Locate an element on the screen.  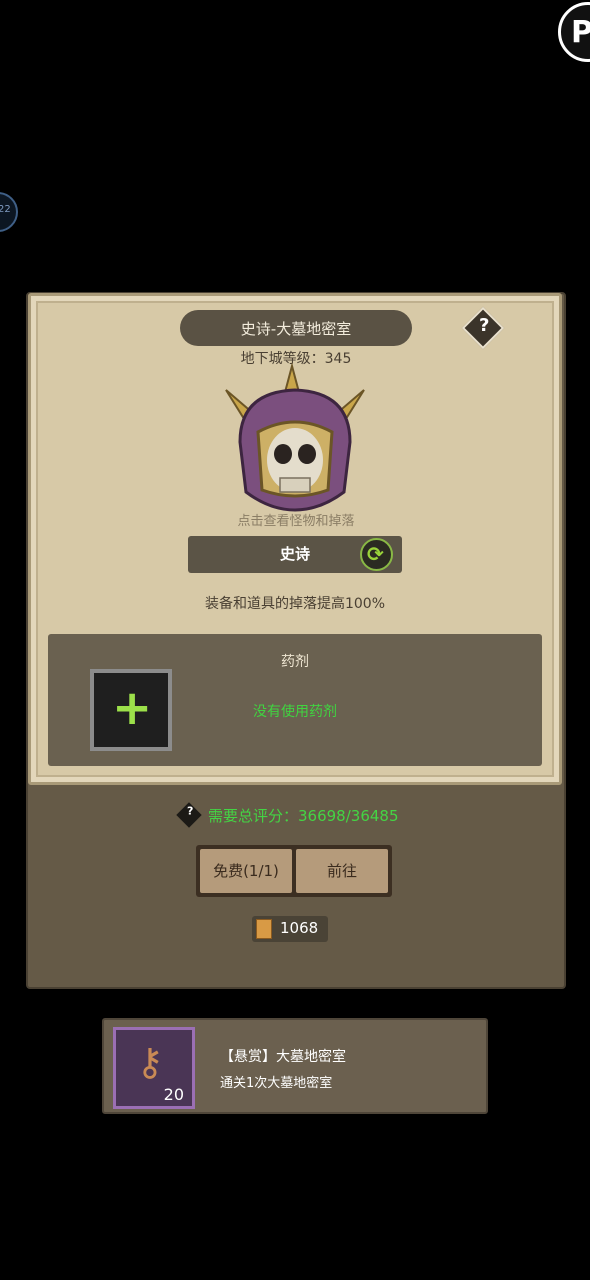
required-score: 需要总评分：36698/36485 is located at coordinates (303, 816).